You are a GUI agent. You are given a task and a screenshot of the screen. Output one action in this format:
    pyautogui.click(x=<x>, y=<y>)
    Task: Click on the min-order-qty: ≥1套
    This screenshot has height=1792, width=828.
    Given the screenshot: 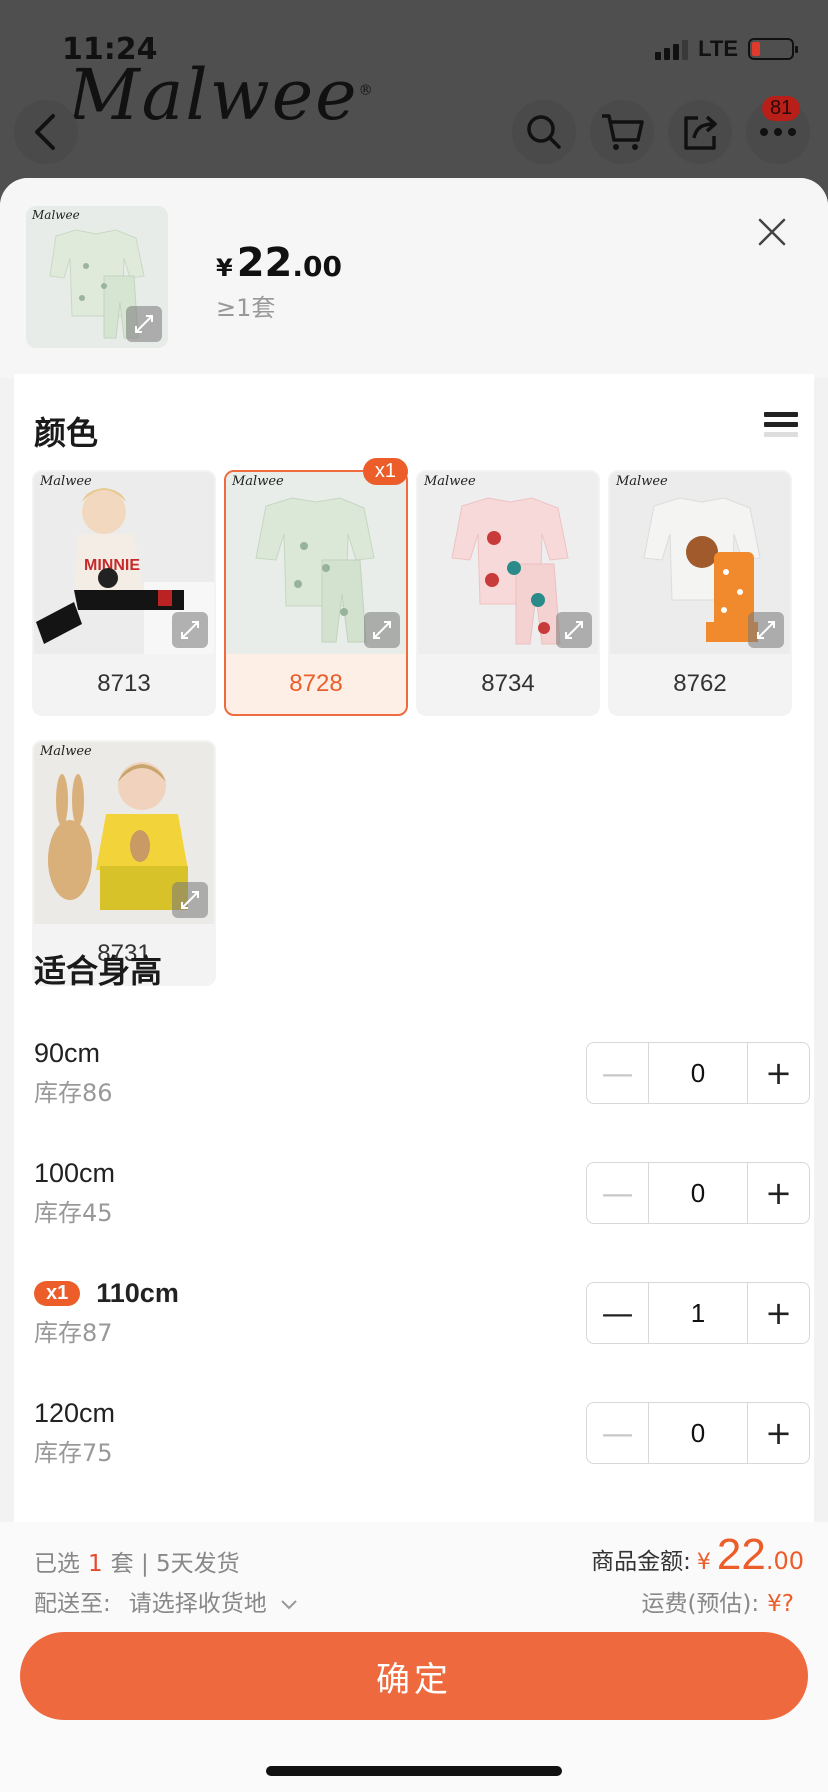 What is the action you would take?
    pyautogui.click(x=246, y=308)
    